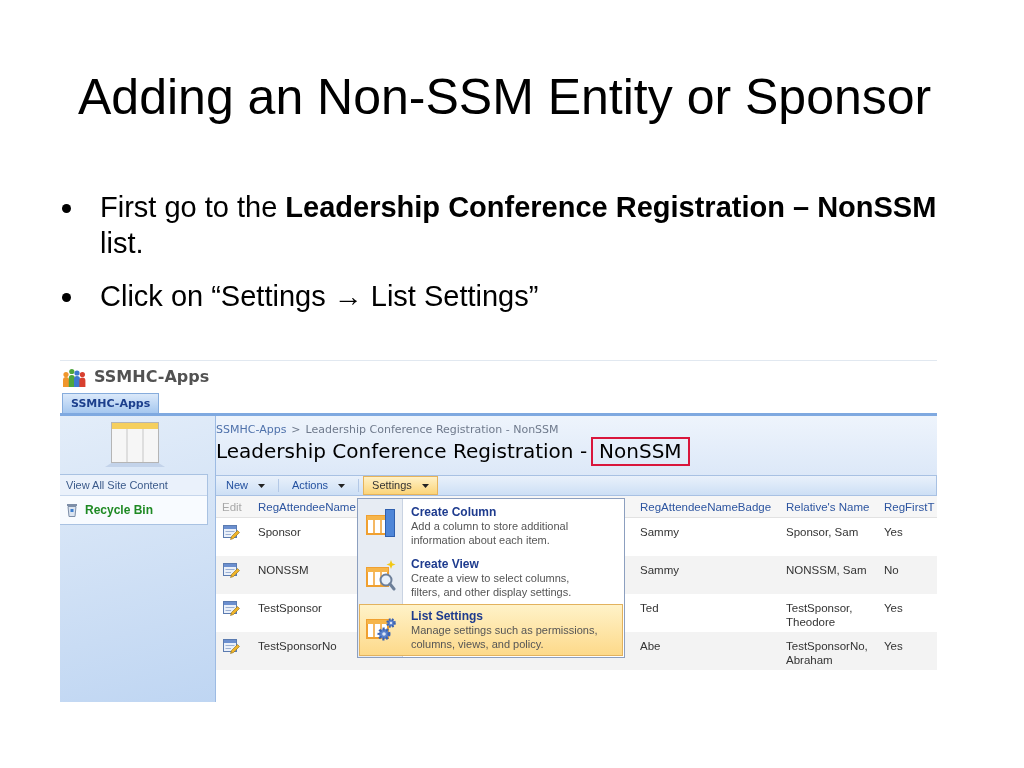 This screenshot has height=768, width=1024. I want to click on trash-icon, so click(72, 510).